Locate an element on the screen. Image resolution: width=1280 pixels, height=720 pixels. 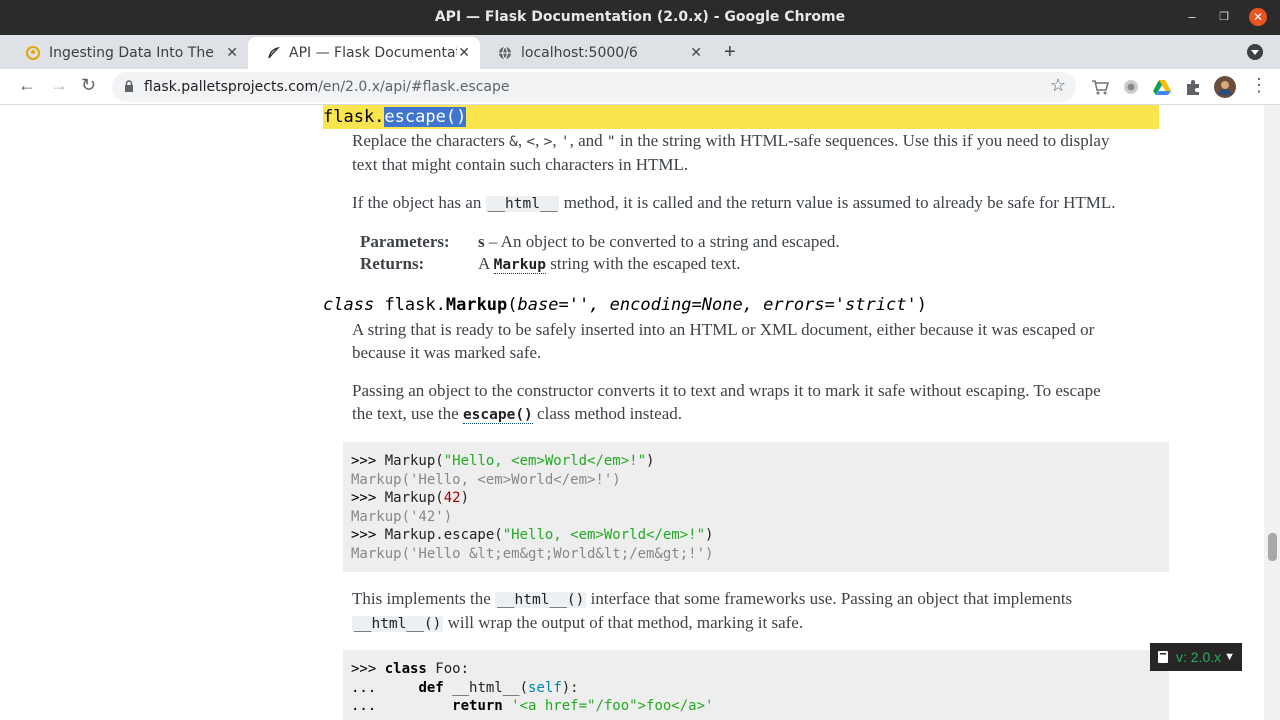
code-keyword: class is located at coordinates (405, 669).